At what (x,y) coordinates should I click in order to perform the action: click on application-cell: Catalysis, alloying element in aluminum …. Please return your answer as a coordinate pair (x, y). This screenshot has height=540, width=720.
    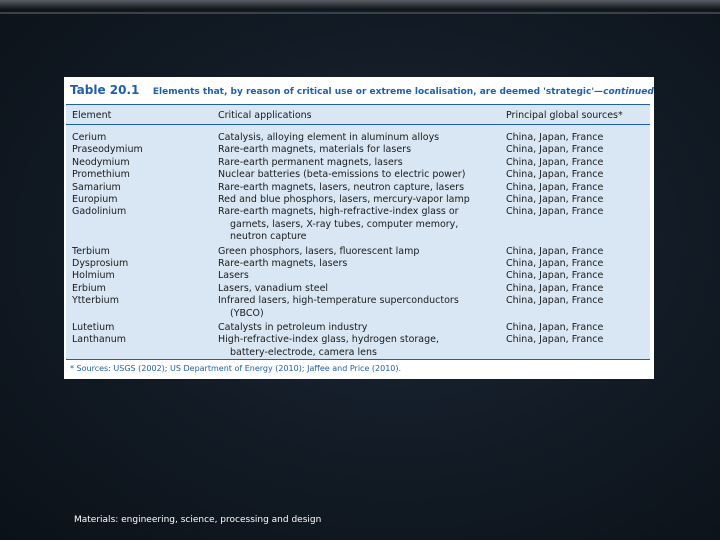
    Looking at the image, I should click on (329, 137).